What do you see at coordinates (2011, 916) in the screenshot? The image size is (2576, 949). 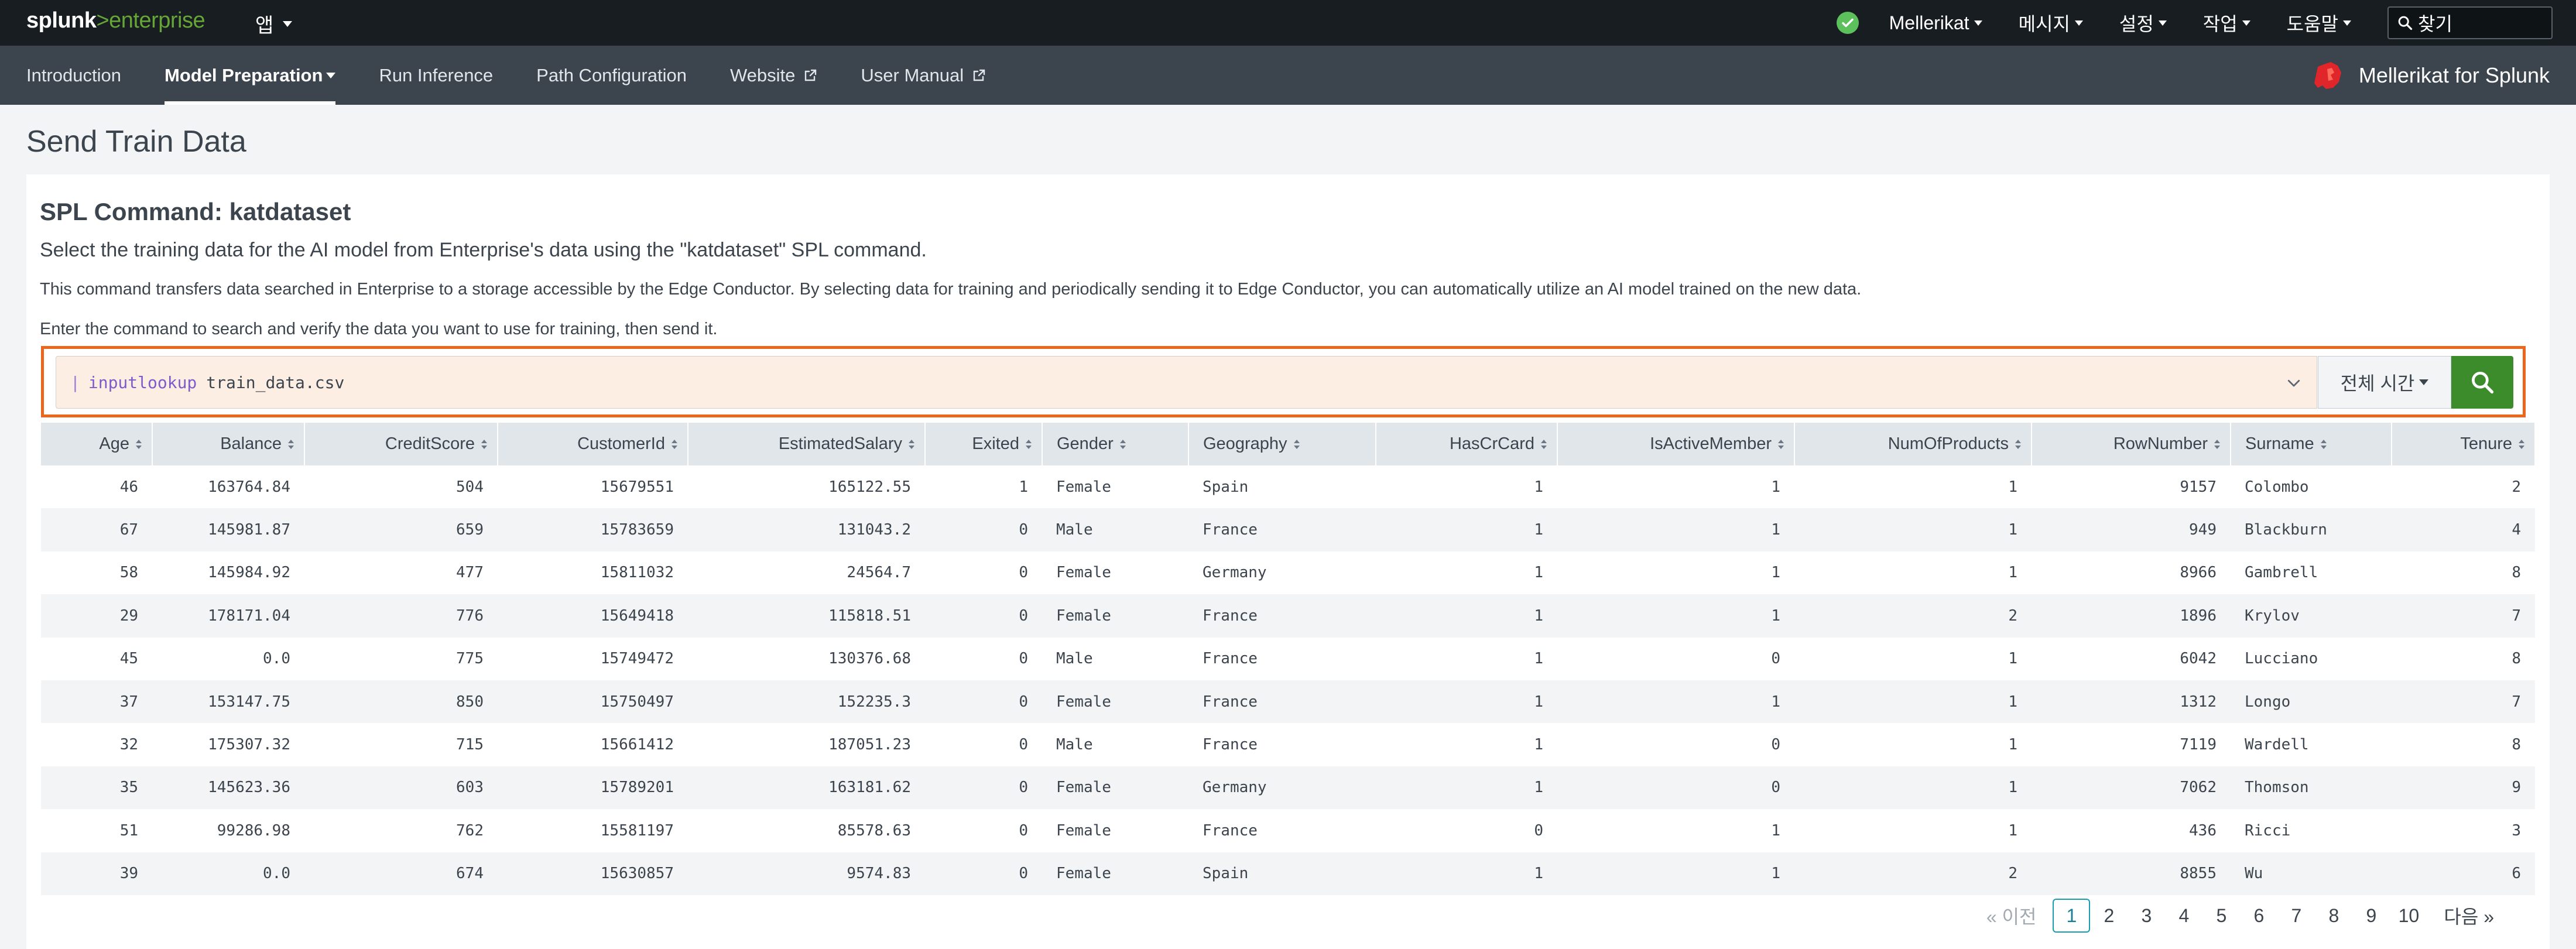 I see `pager-prev: « 이전` at bounding box center [2011, 916].